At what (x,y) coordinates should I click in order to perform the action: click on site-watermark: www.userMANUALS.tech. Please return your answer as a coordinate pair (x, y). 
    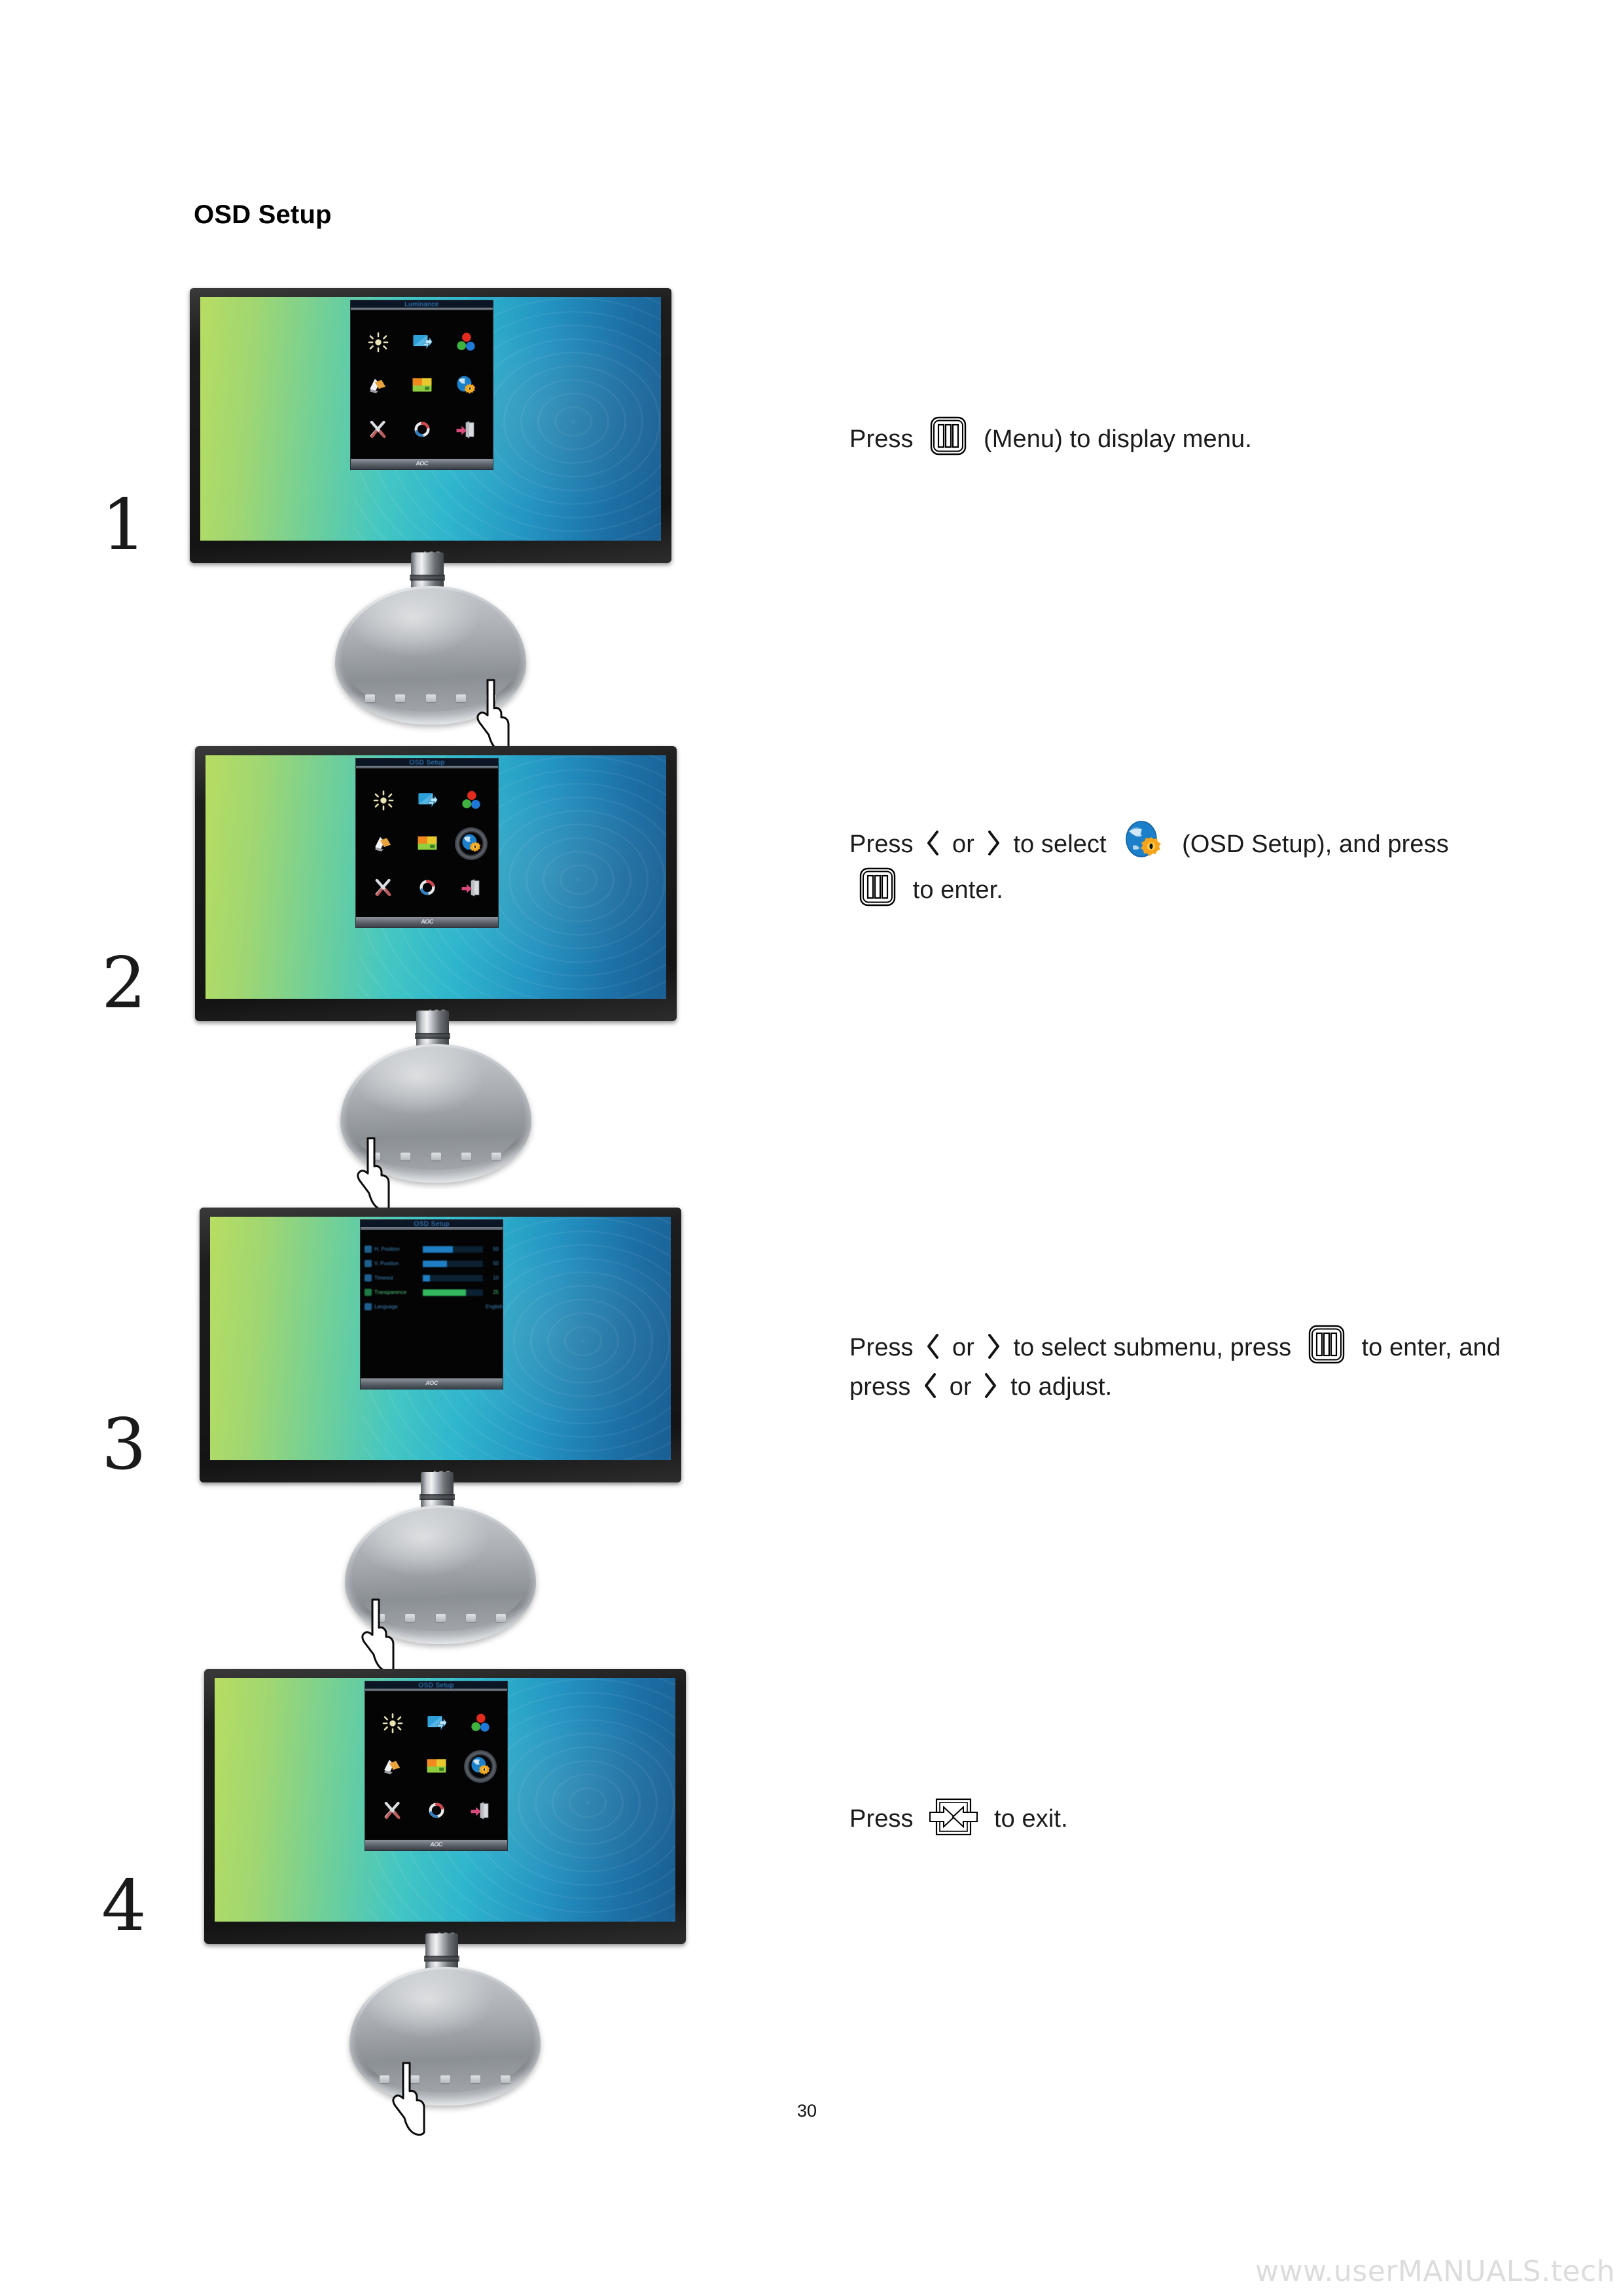
    Looking at the image, I should click on (1435, 2271).